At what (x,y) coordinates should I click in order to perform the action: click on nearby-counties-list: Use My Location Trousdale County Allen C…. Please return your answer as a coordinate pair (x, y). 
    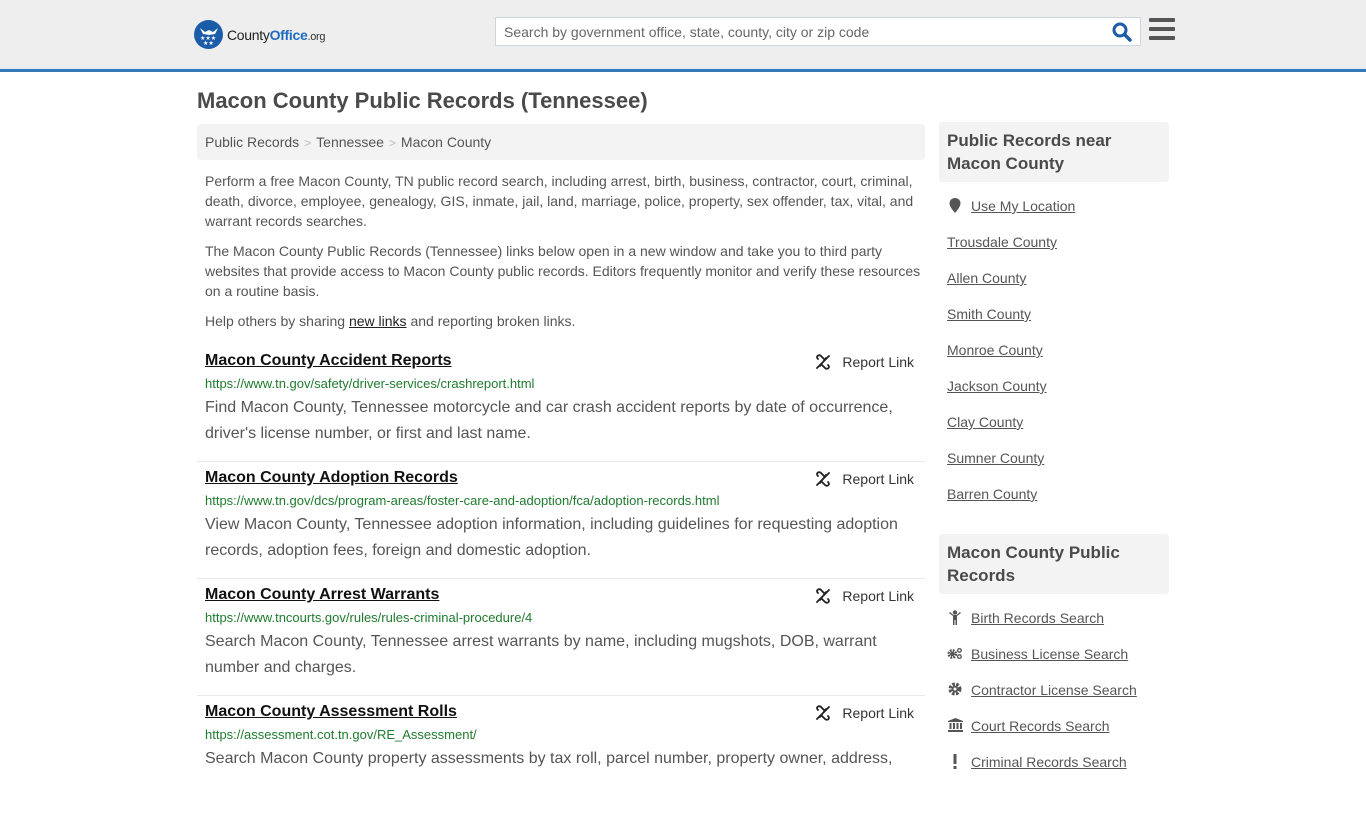
    Looking at the image, I should click on (1054, 351).